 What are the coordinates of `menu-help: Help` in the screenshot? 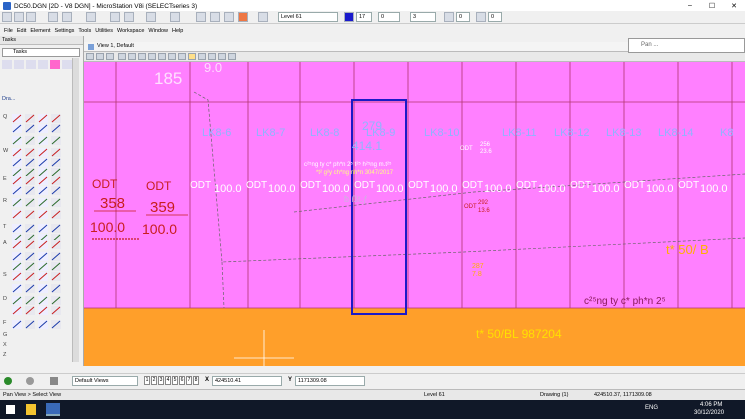 It's located at (177, 31).